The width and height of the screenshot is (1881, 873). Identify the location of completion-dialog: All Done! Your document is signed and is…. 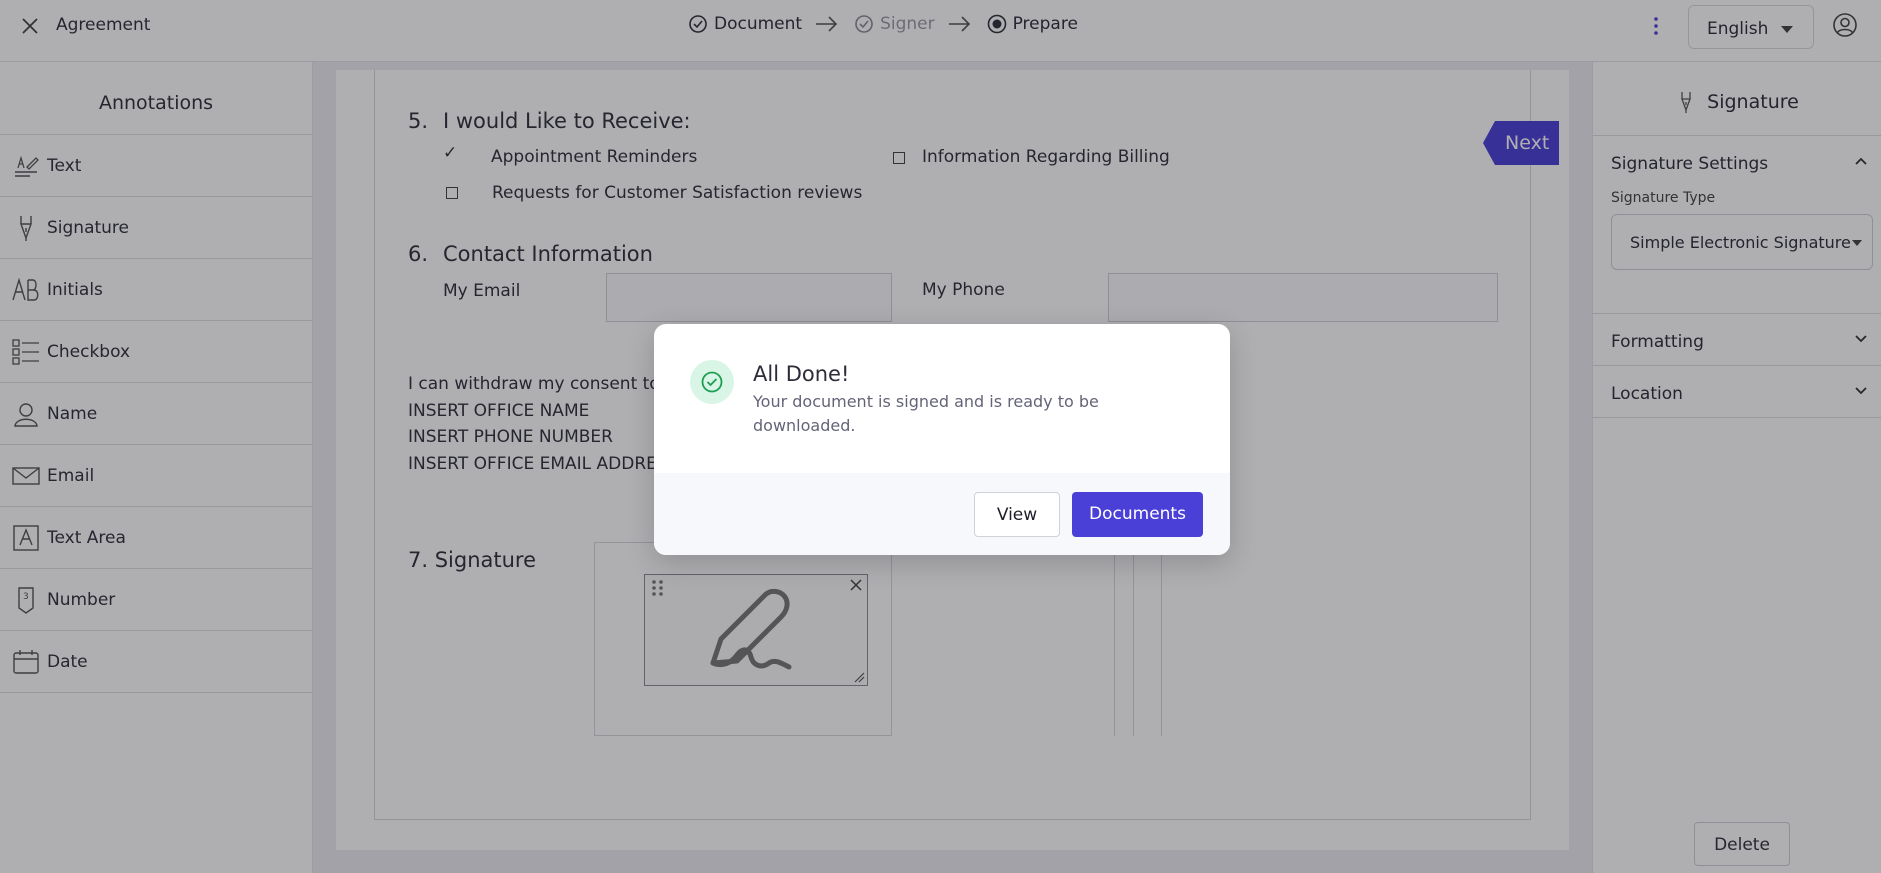
(942, 439).